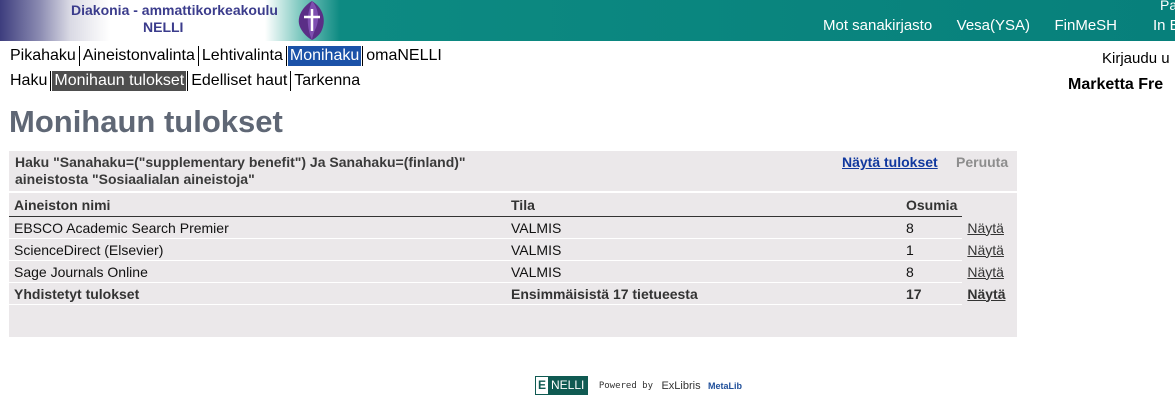 The width and height of the screenshot is (1175, 404). What do you see at coordinates (146, 121) in the screenshot?
I see `page-title: Monihaun tulokset` at bounding box center [146, 121].